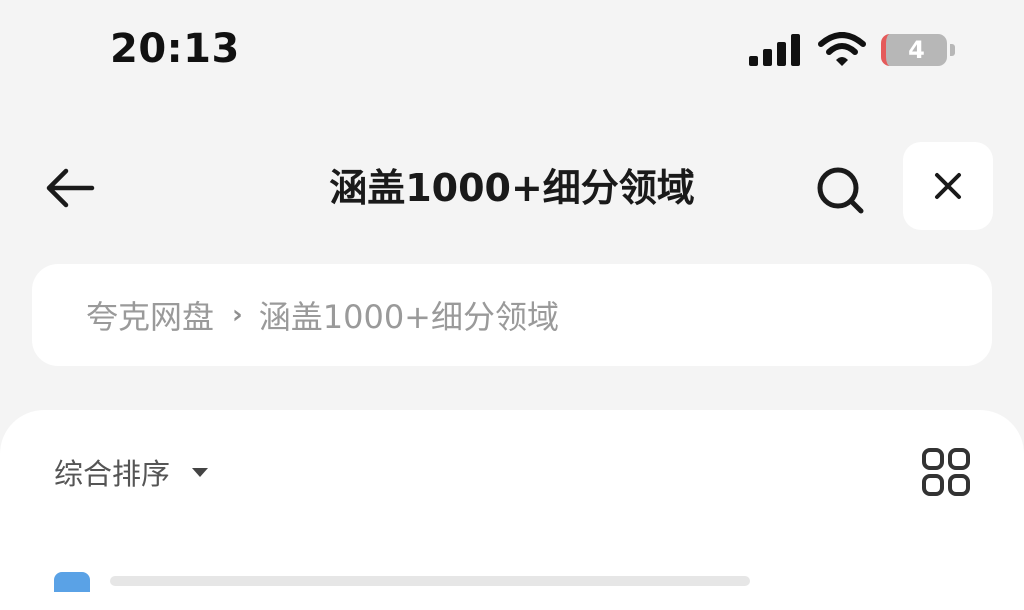 The width and height of the screenshot is (1024, 610). I want to click on folder-icon, so click(72, 582).